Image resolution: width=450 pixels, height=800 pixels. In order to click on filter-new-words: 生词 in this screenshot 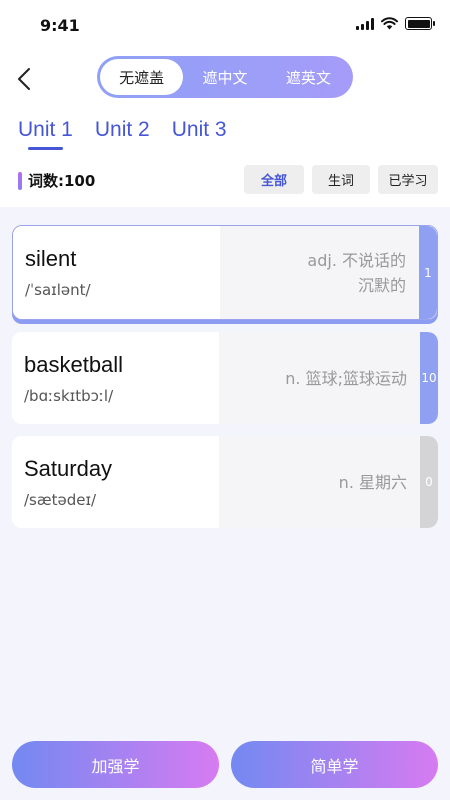, I will do `click(341, 179)`.